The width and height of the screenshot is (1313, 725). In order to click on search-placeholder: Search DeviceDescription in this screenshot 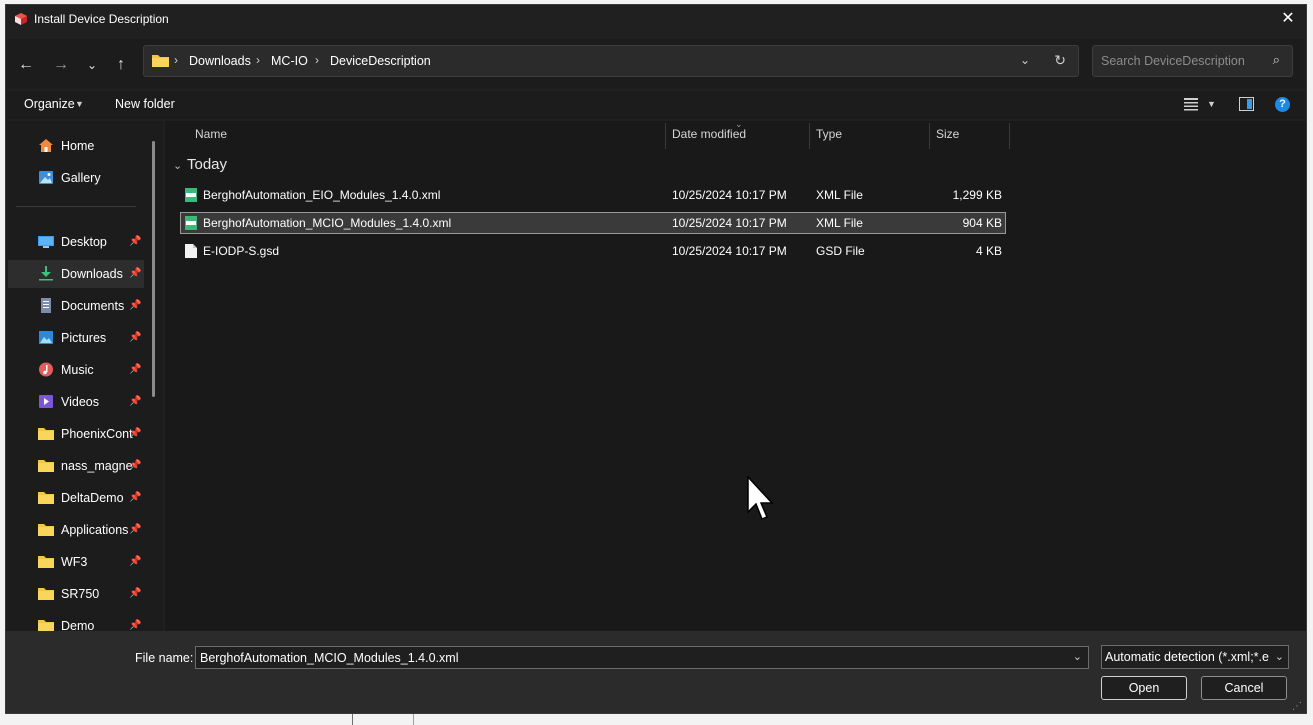, I will do `click(1173, 61)`.